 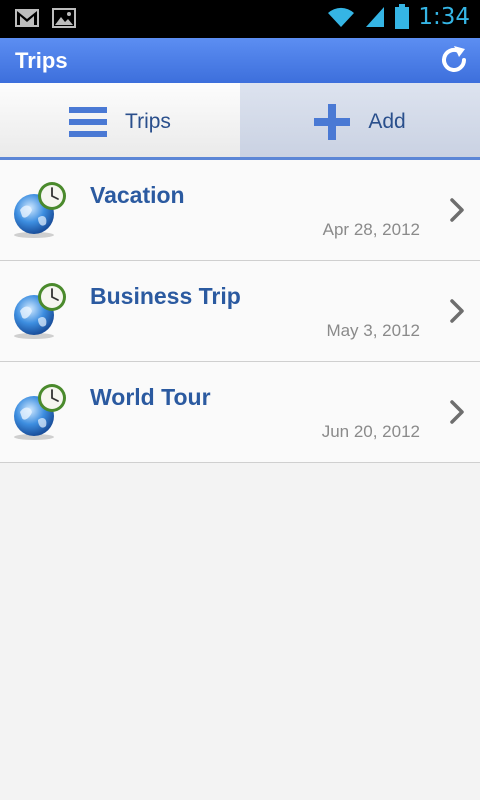 What do you see at coordinates (341, 17) in the screenshot?
I see `wifi-icon` at bounding box center [341, 17].